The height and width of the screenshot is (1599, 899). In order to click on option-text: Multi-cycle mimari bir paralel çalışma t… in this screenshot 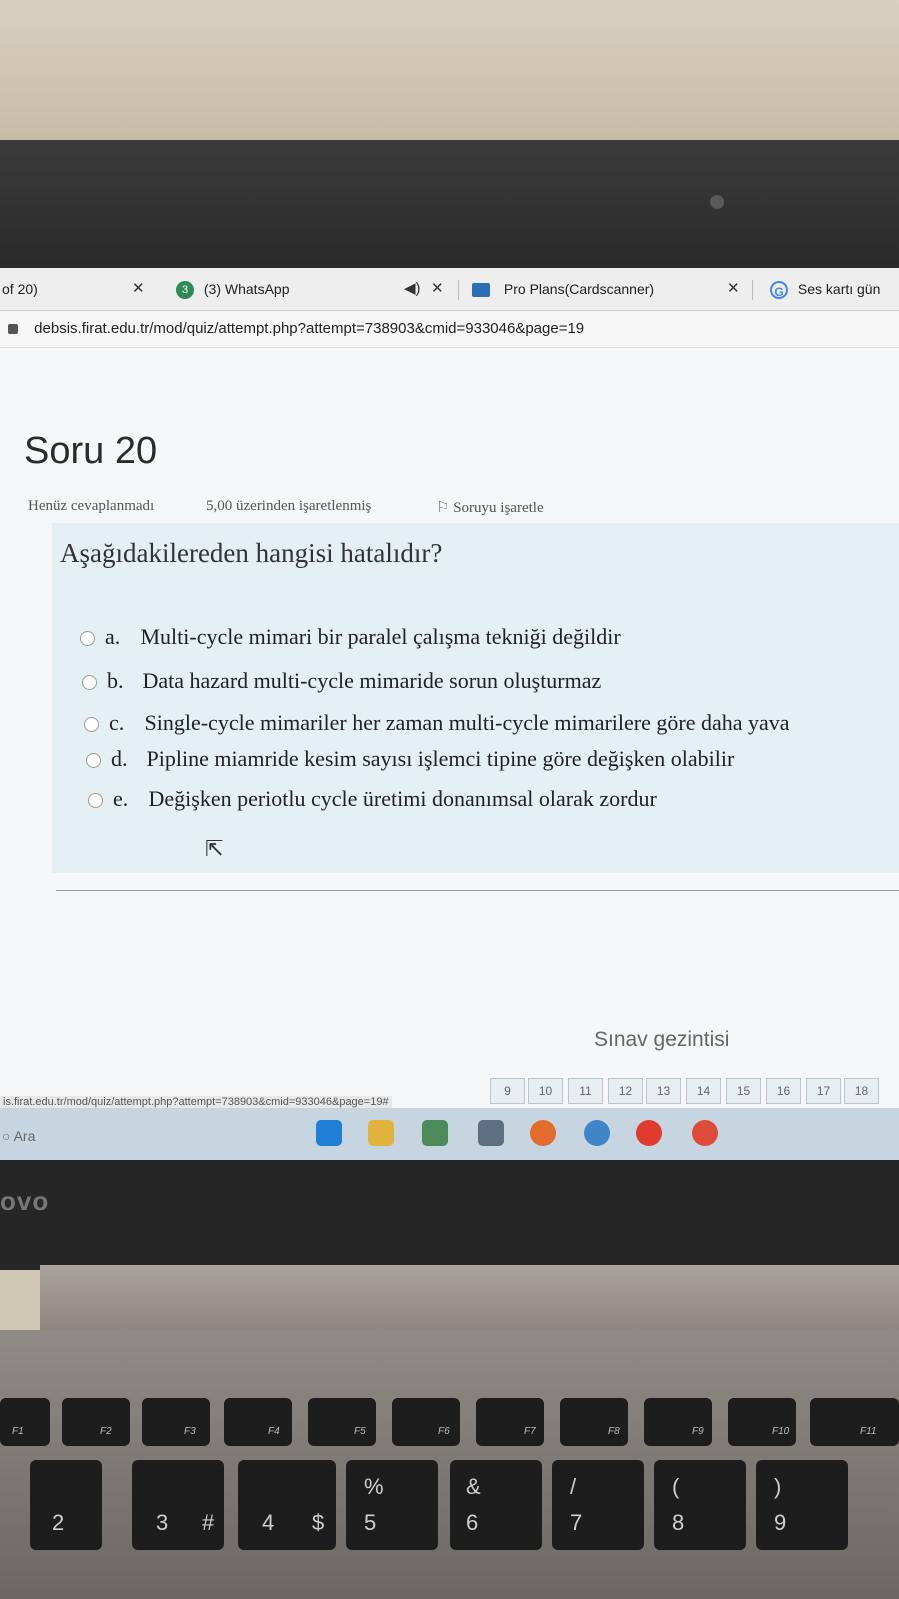, I will do `click(380, 636)`.